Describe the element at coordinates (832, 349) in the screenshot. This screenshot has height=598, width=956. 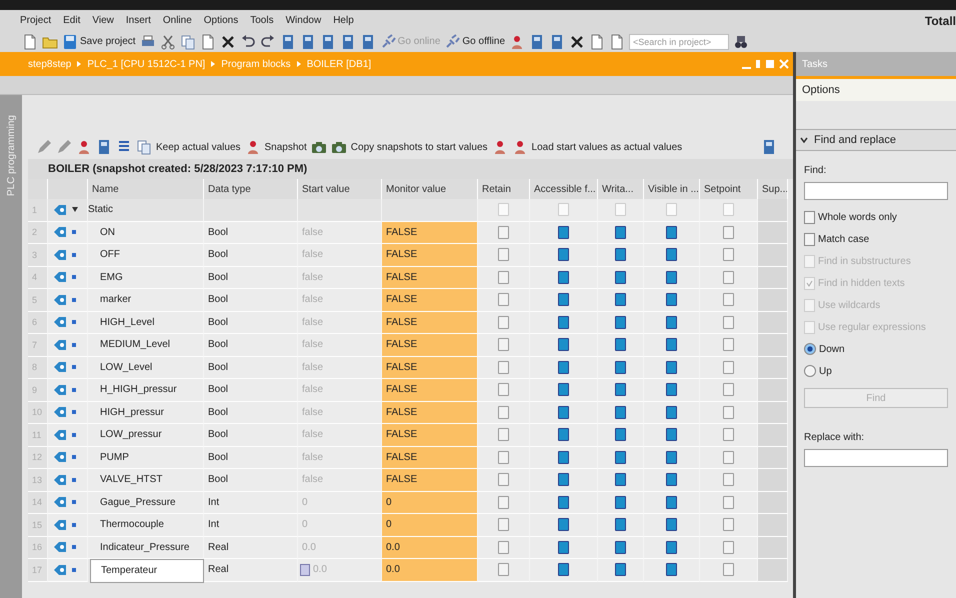
I see `radio-label: Down` at that location.